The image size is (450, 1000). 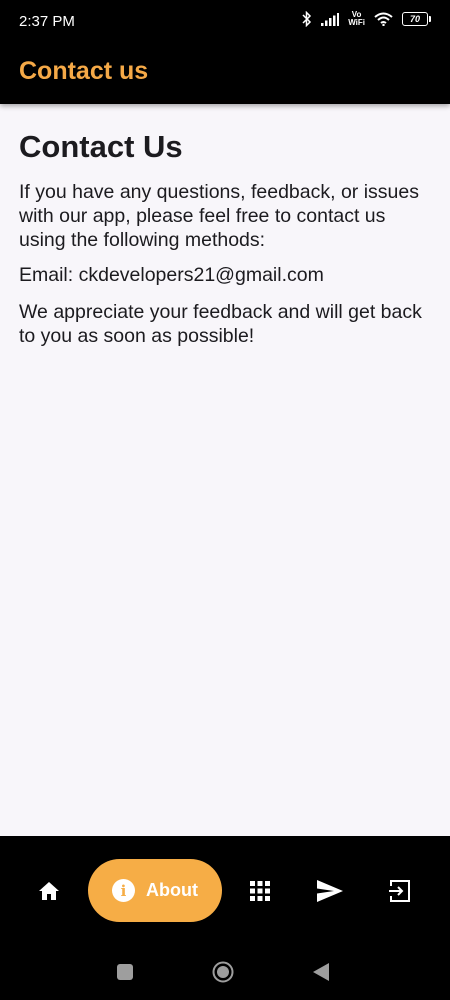 I want to click on nav-grid-button, so click(x=260, y=890).